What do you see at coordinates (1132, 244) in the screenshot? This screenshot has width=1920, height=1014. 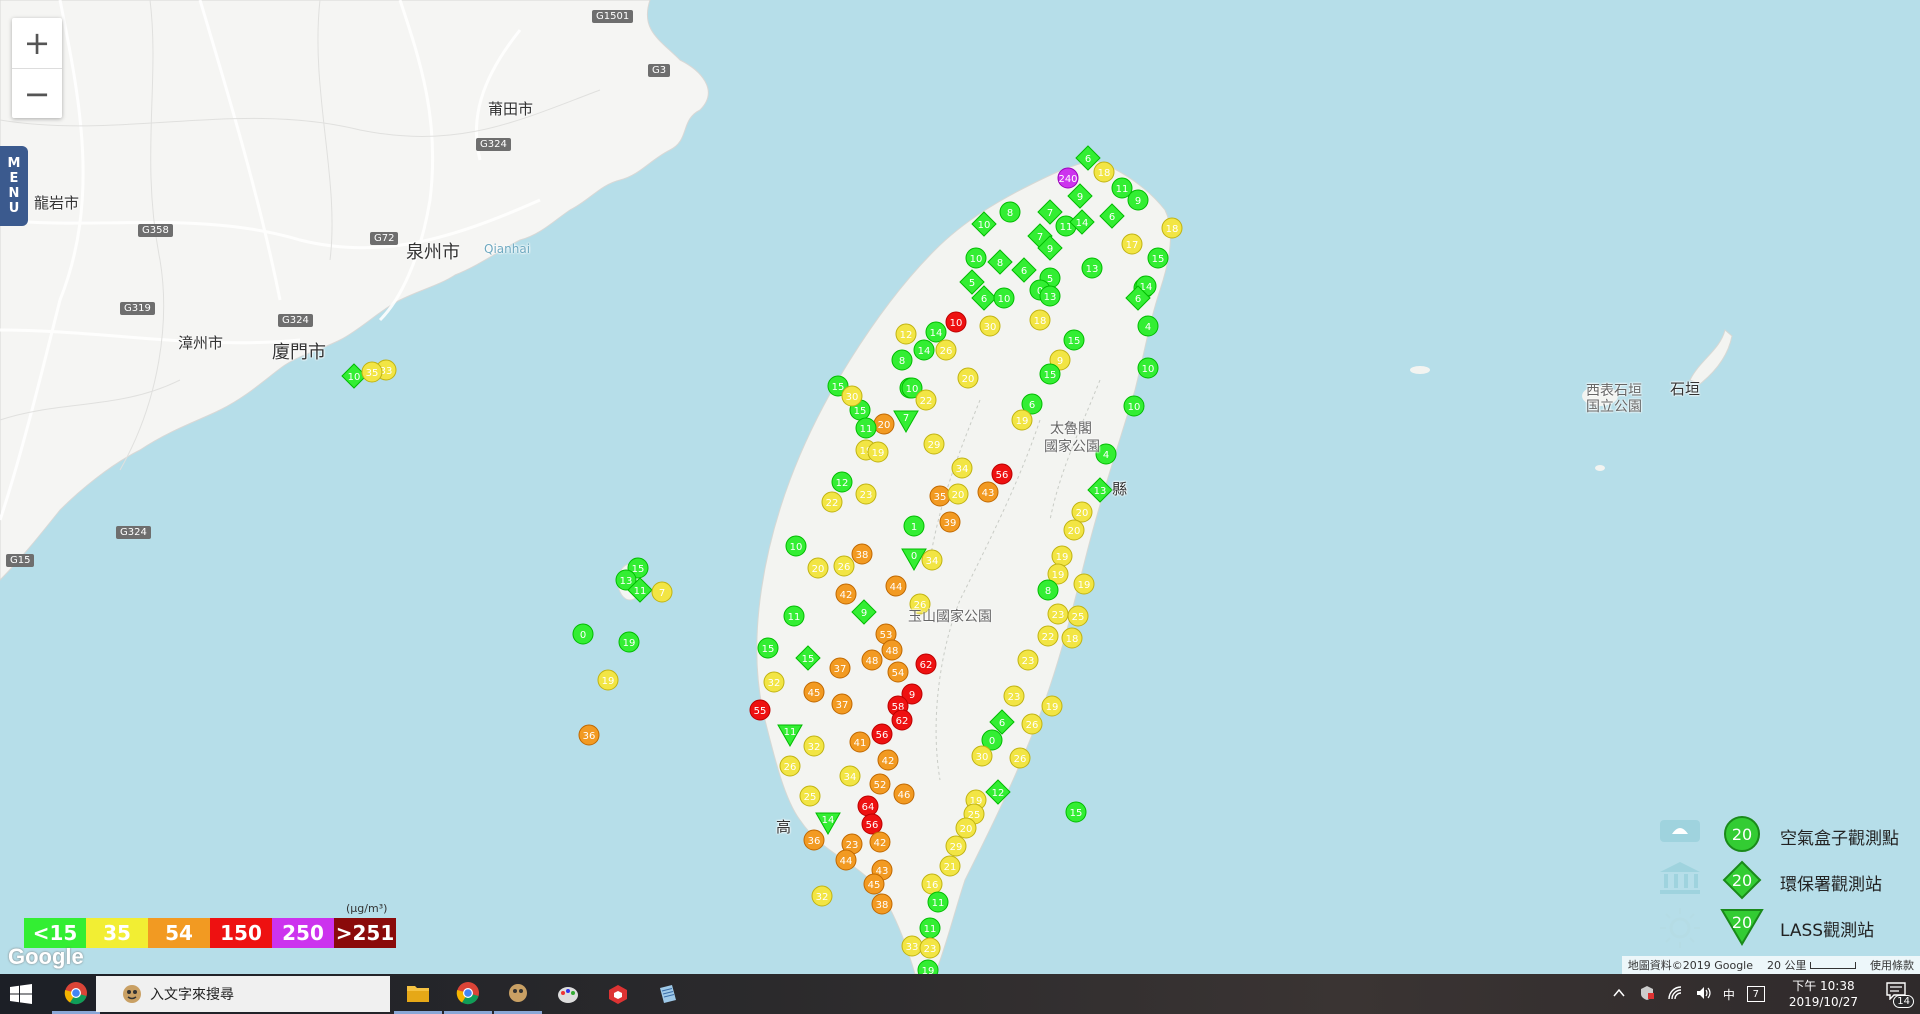 I see `station-marker: 17` at bounding box center [1132, 244].